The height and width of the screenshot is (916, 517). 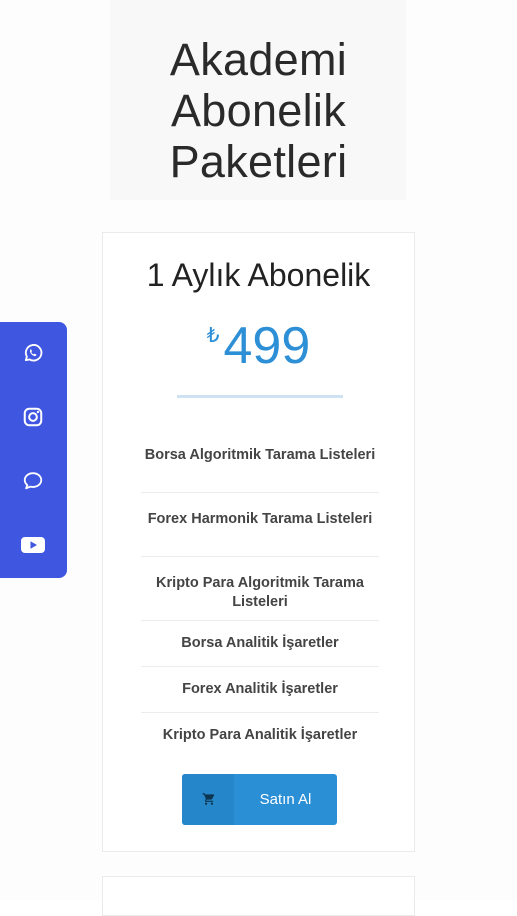 I want to click on page-title-line: Abonelik, so click(x=258, y=110).